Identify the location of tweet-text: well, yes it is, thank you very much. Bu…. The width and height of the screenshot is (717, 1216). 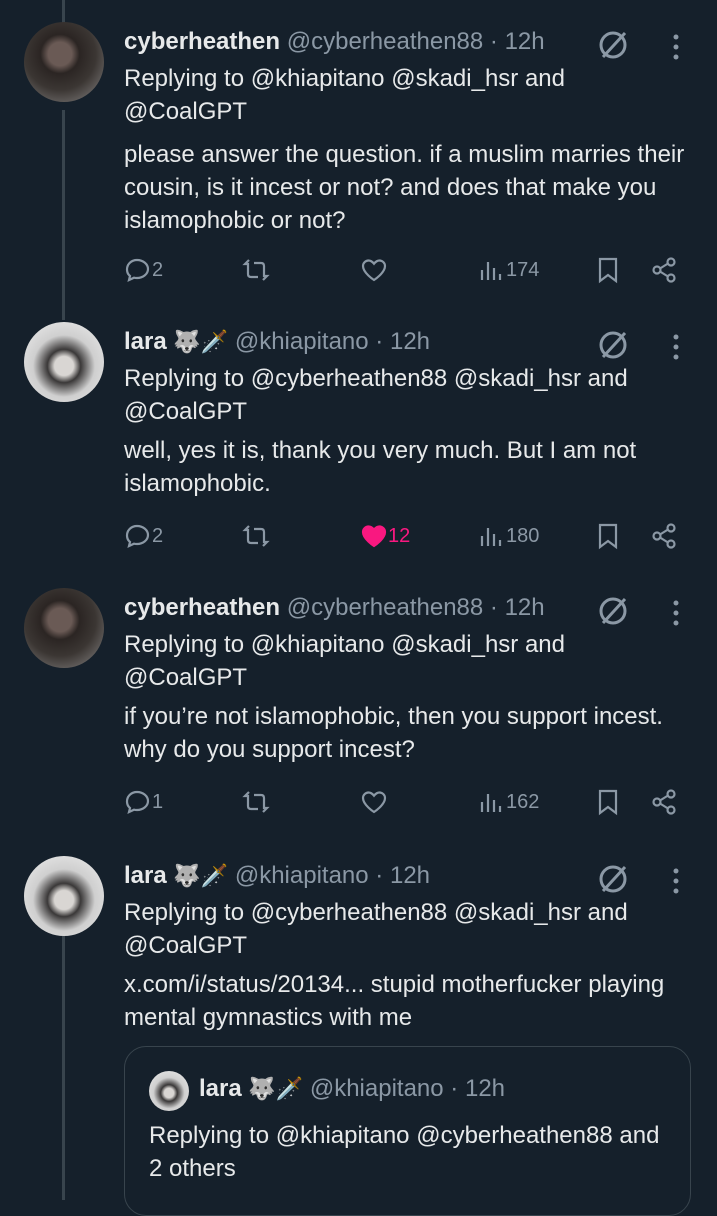
(380, 467).